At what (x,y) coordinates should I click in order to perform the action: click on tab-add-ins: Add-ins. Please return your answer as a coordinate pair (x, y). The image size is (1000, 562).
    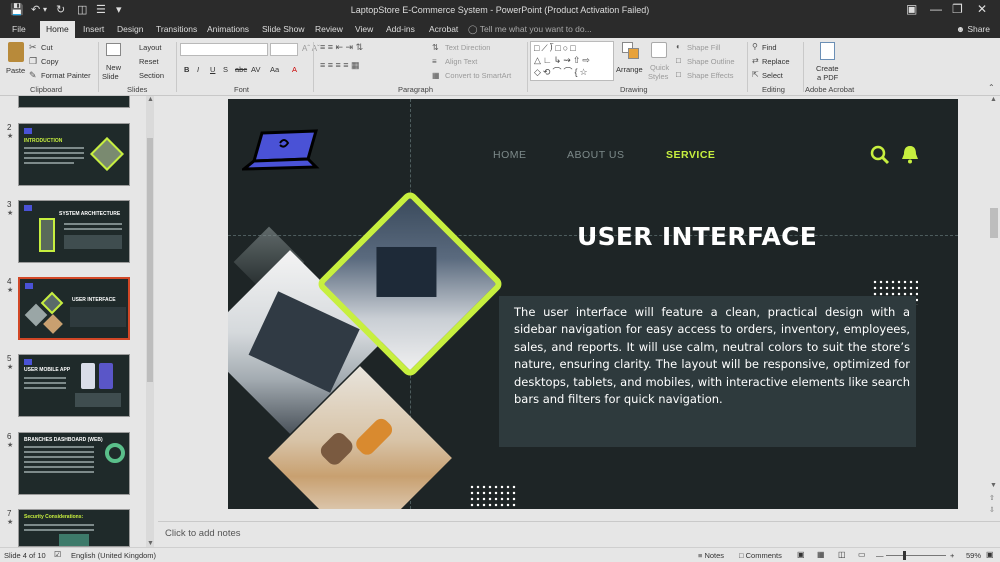
    Looking at the image, I should click on (400, 29).